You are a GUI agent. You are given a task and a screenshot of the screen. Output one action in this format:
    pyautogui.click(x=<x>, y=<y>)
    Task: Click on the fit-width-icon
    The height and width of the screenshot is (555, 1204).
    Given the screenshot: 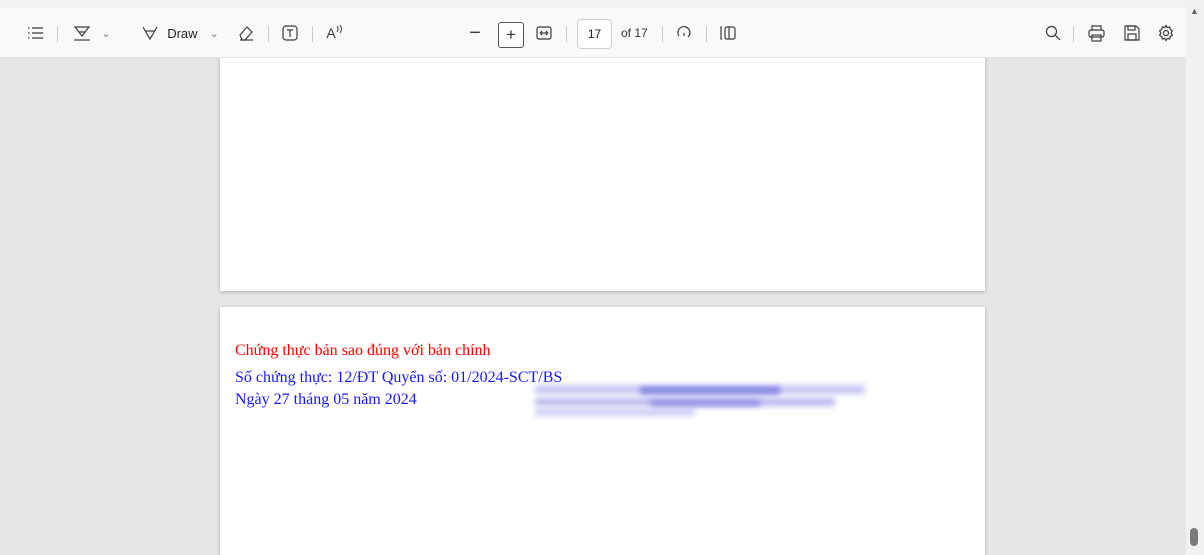 What is the action you would take?
    pyautogui.click(x=544, y=33)
    